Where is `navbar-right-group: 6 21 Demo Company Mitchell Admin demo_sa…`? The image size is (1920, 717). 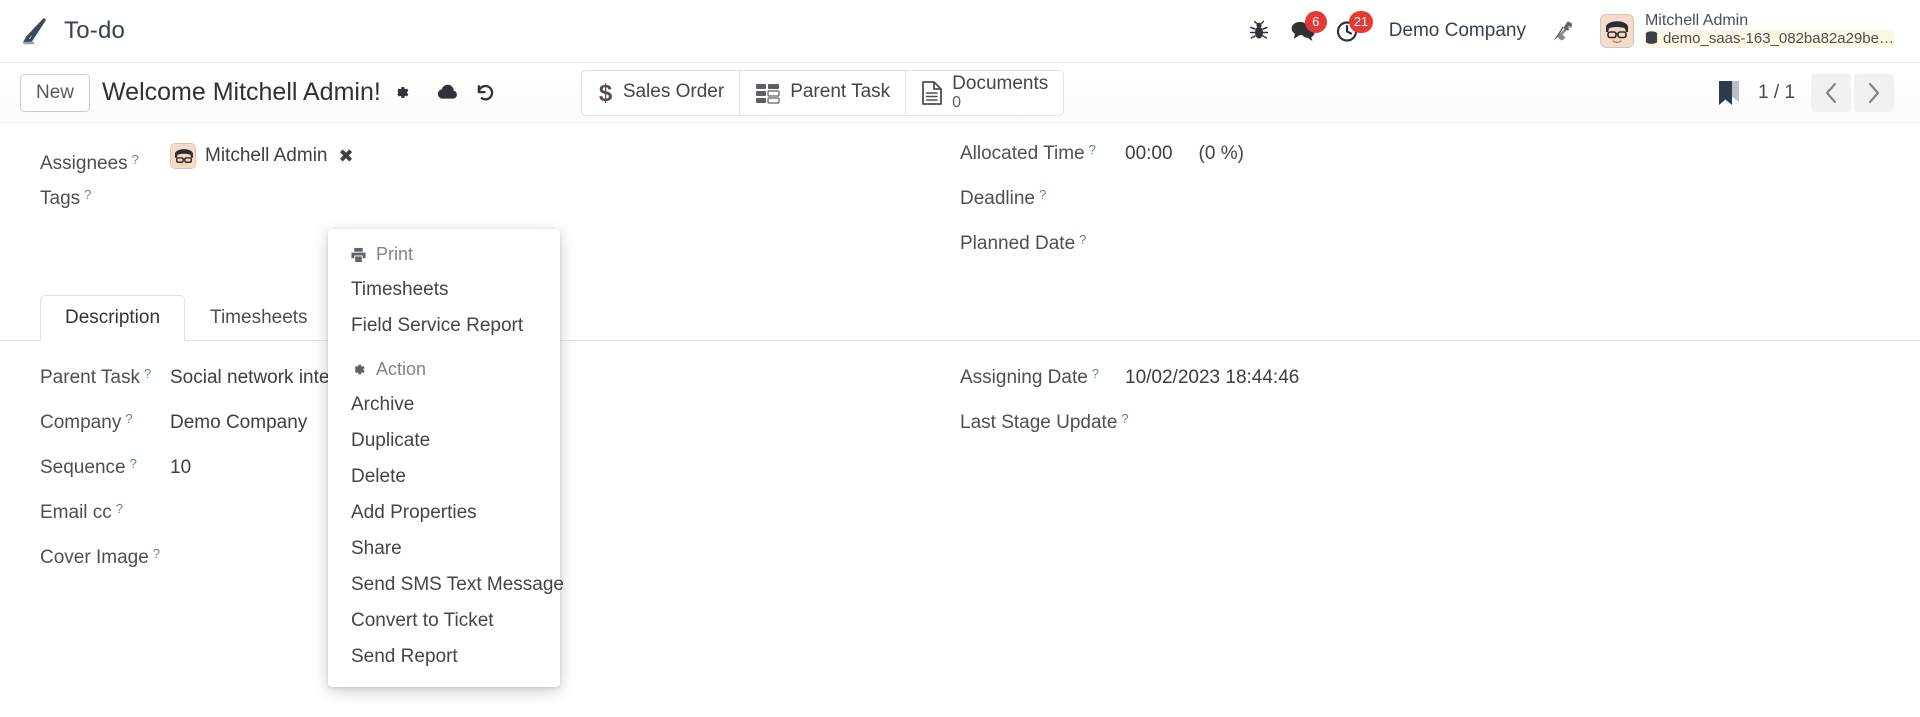
navbar-right-group: 6 21 Demo Company Mitchell Admin demo_sa… is located at coordinates (1565, 31).